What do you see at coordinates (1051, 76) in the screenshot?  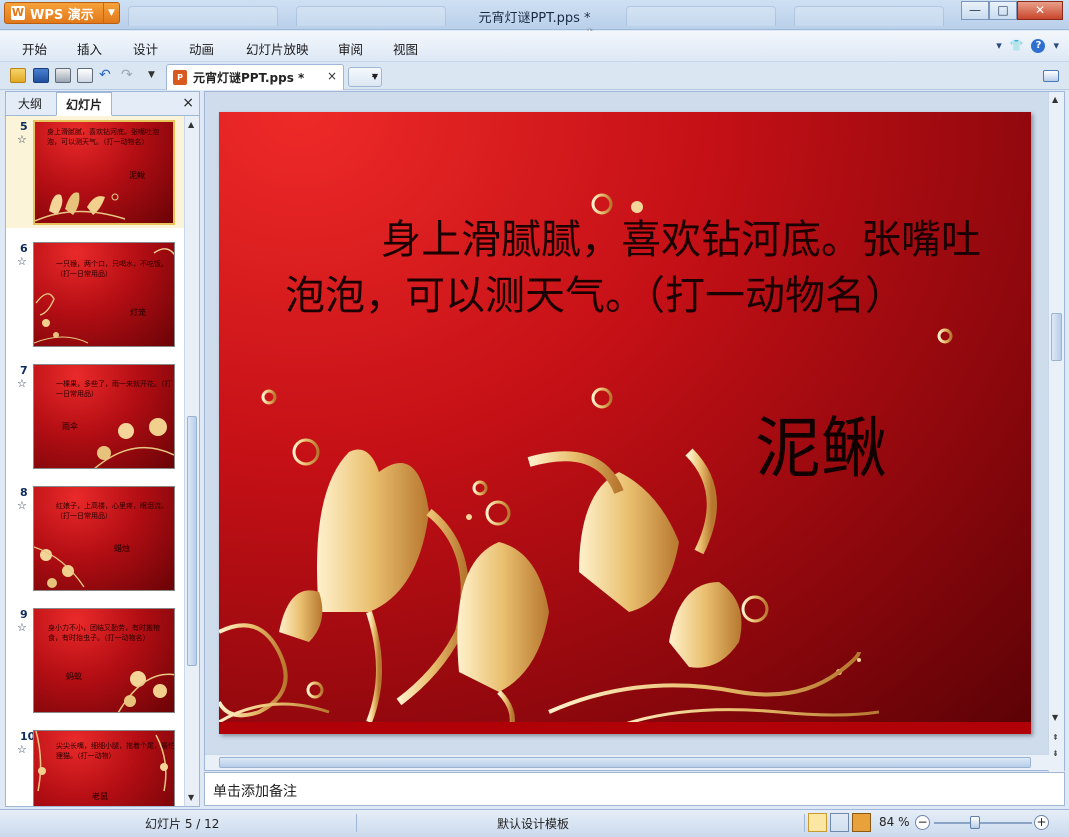 I see `window-arrange-icon` at bounding box center [1051, 76].